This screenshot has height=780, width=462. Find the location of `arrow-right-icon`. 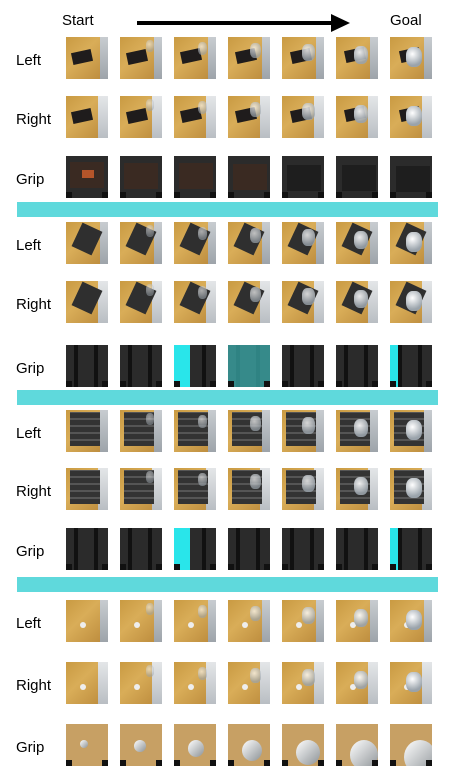

arrow-right-icon is located at coordinates (243, 23).